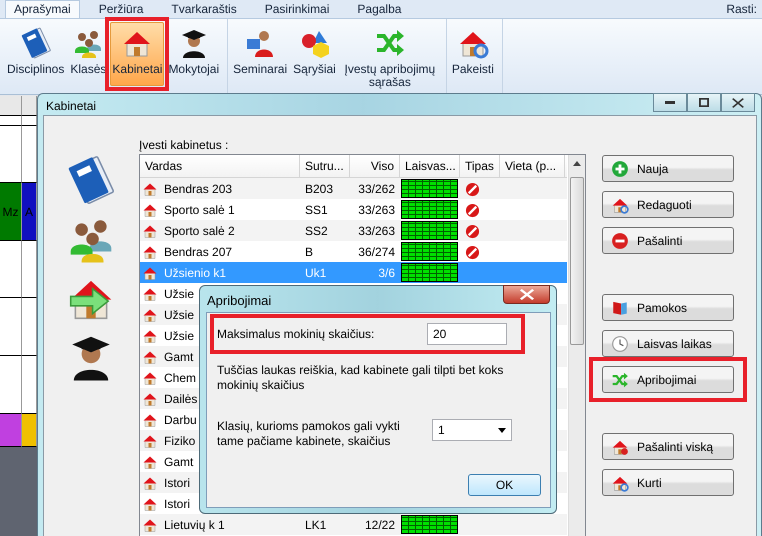 The height and width of the screenshot is (536, 762). Describe the element at coordinates (379, 525) in the screenshot. I see `table-cell: 12/22` at that location.